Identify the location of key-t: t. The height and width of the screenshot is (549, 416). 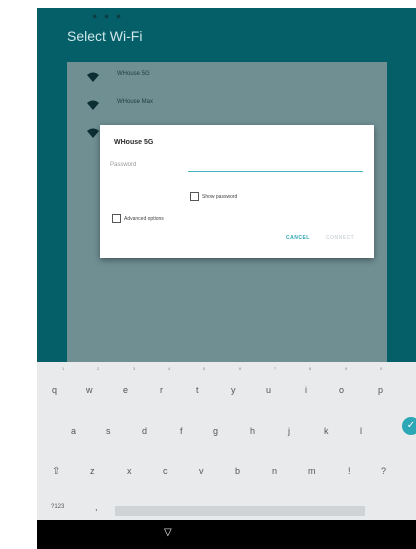
(197, 390).